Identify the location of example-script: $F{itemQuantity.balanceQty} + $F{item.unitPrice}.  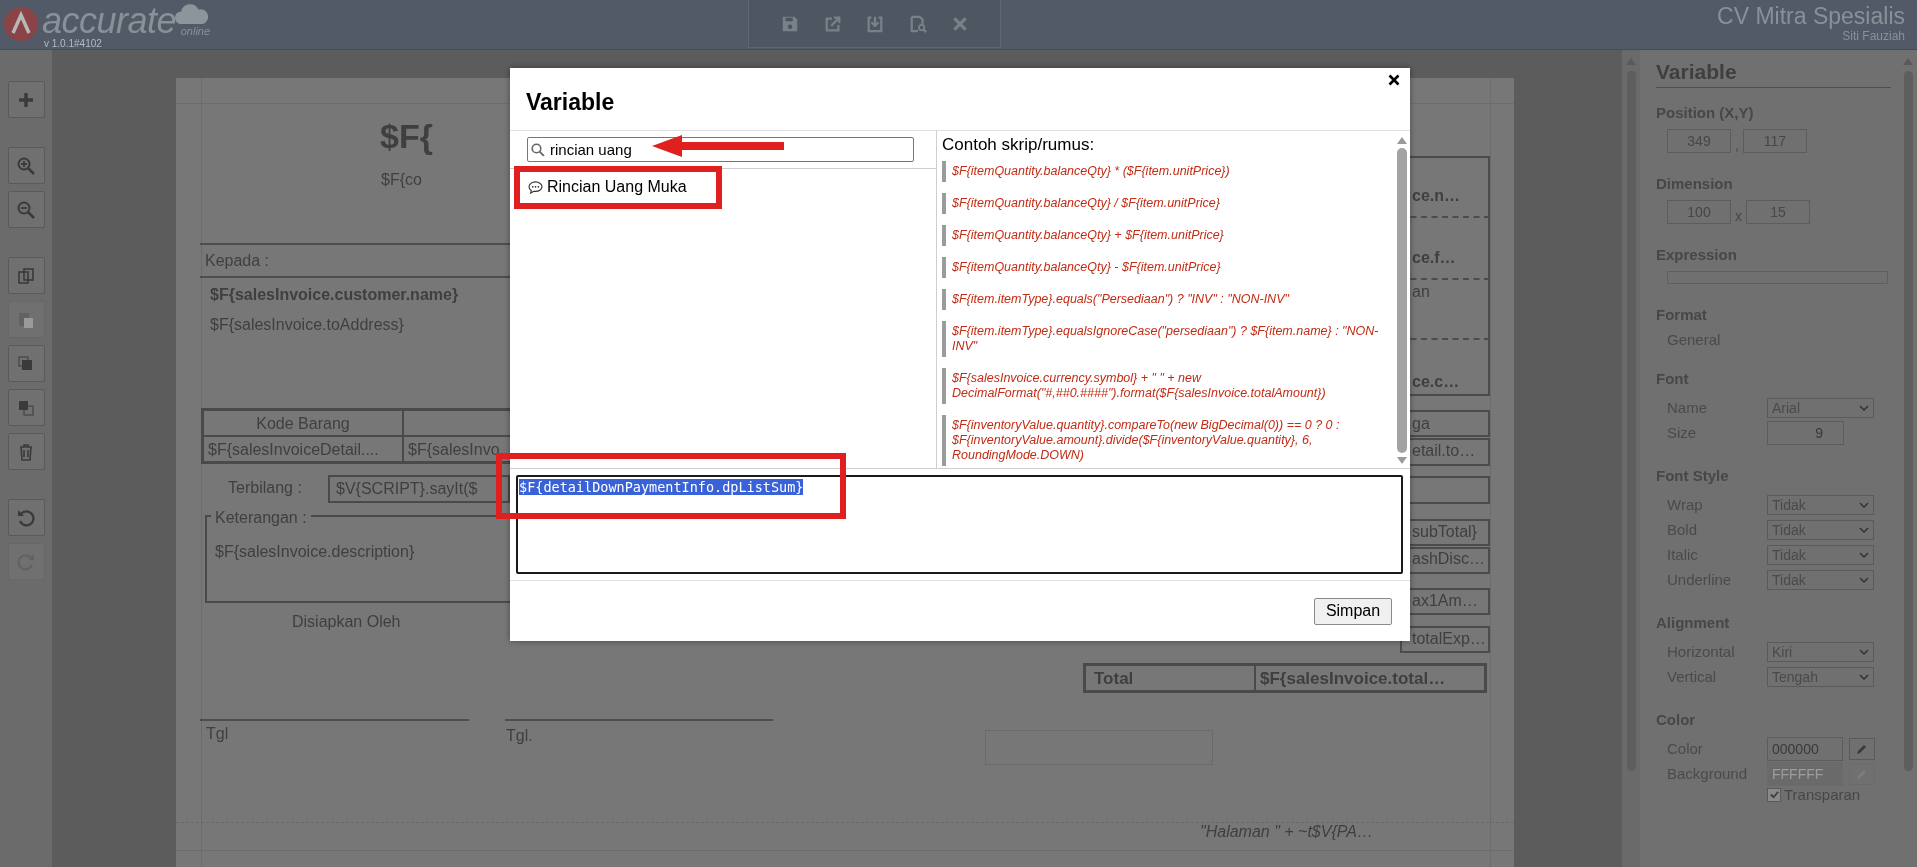
(1163, 235).